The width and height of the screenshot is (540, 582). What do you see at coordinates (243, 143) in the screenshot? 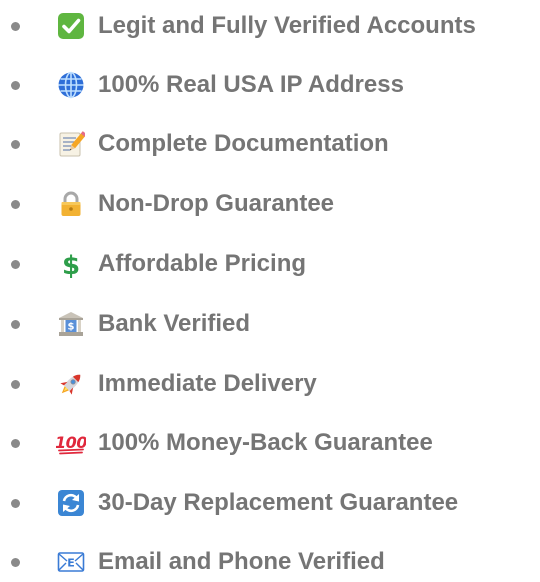
I see `feature-label: Complete Documentation` at bounding box center [243, 143].